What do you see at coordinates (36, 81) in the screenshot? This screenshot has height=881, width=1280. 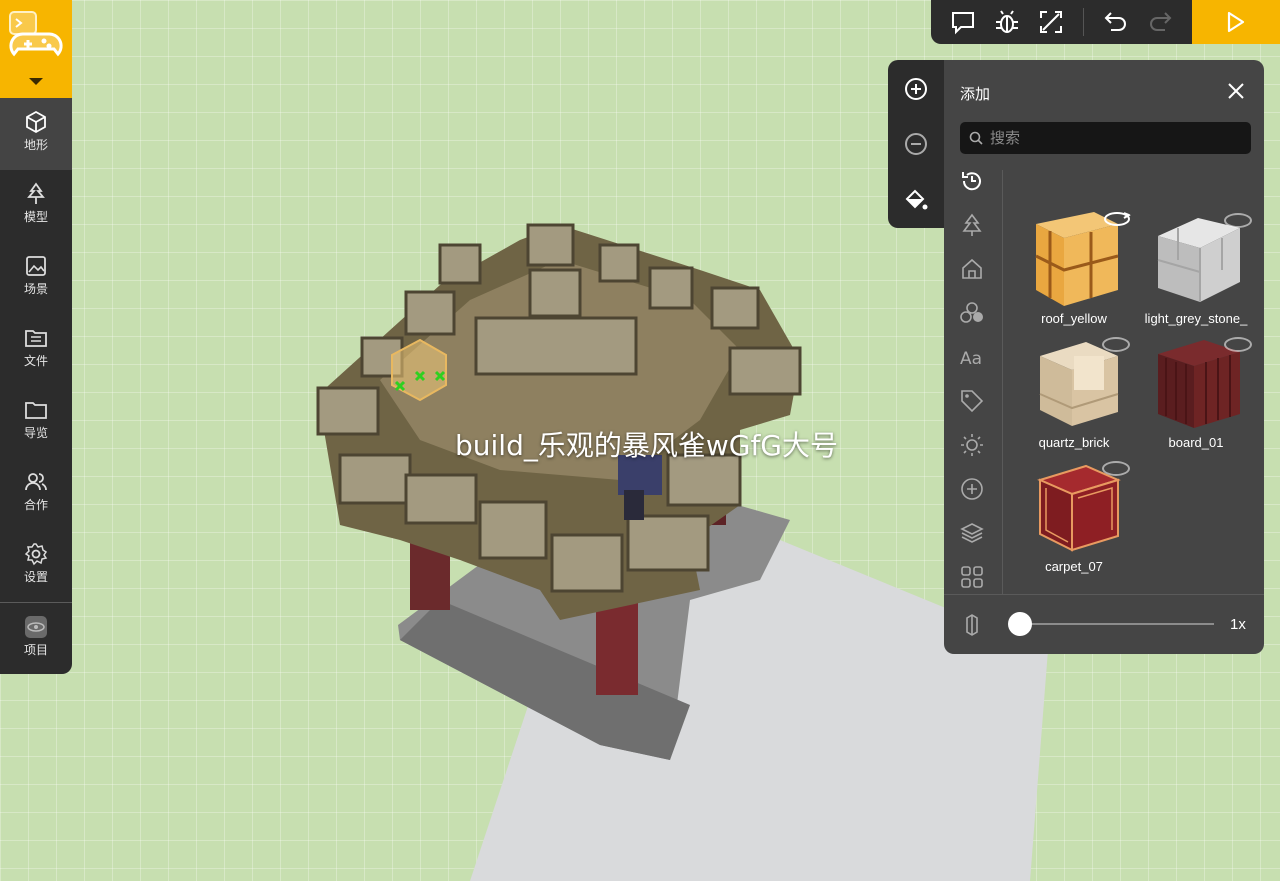 I see `chevron-down-icon` at bounding box center [36, 81].